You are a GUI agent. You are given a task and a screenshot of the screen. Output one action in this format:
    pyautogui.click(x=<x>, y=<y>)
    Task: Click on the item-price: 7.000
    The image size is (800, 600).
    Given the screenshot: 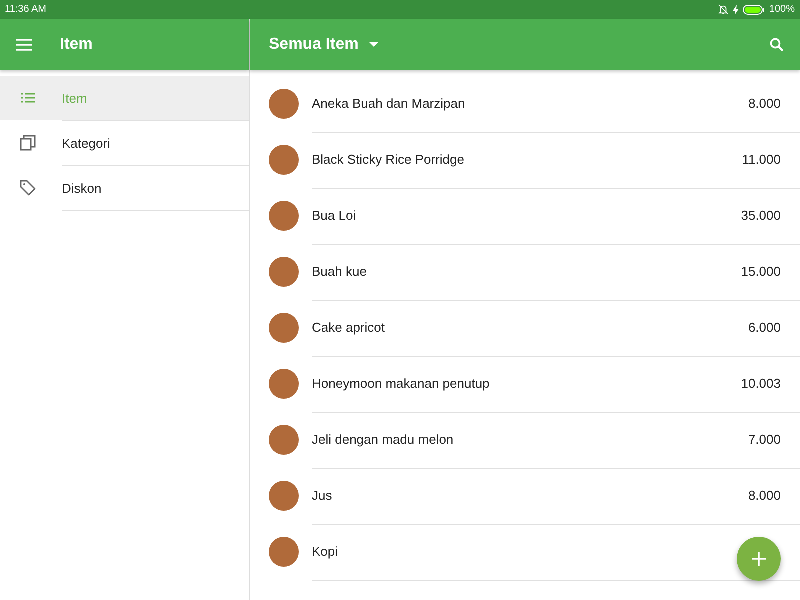 What is the action you would take?
    pyautogui.click(x=764, y=439)
    